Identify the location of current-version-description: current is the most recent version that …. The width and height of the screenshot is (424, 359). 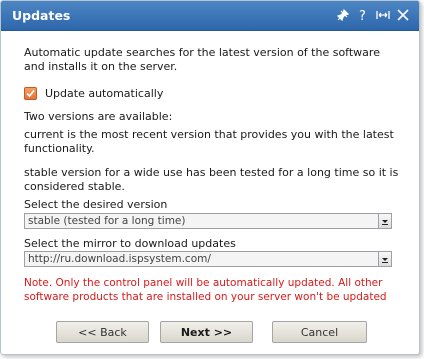
(209, 141).